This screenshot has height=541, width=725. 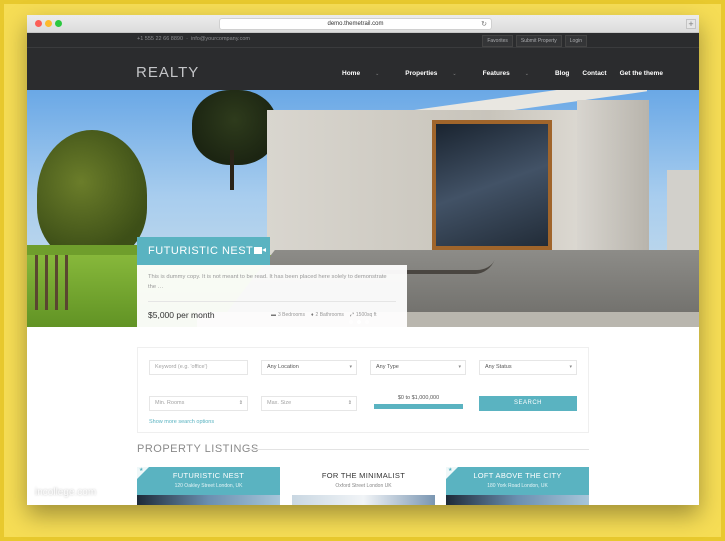 I want to click on status-value: Any Status, so click(x=498, y=367).